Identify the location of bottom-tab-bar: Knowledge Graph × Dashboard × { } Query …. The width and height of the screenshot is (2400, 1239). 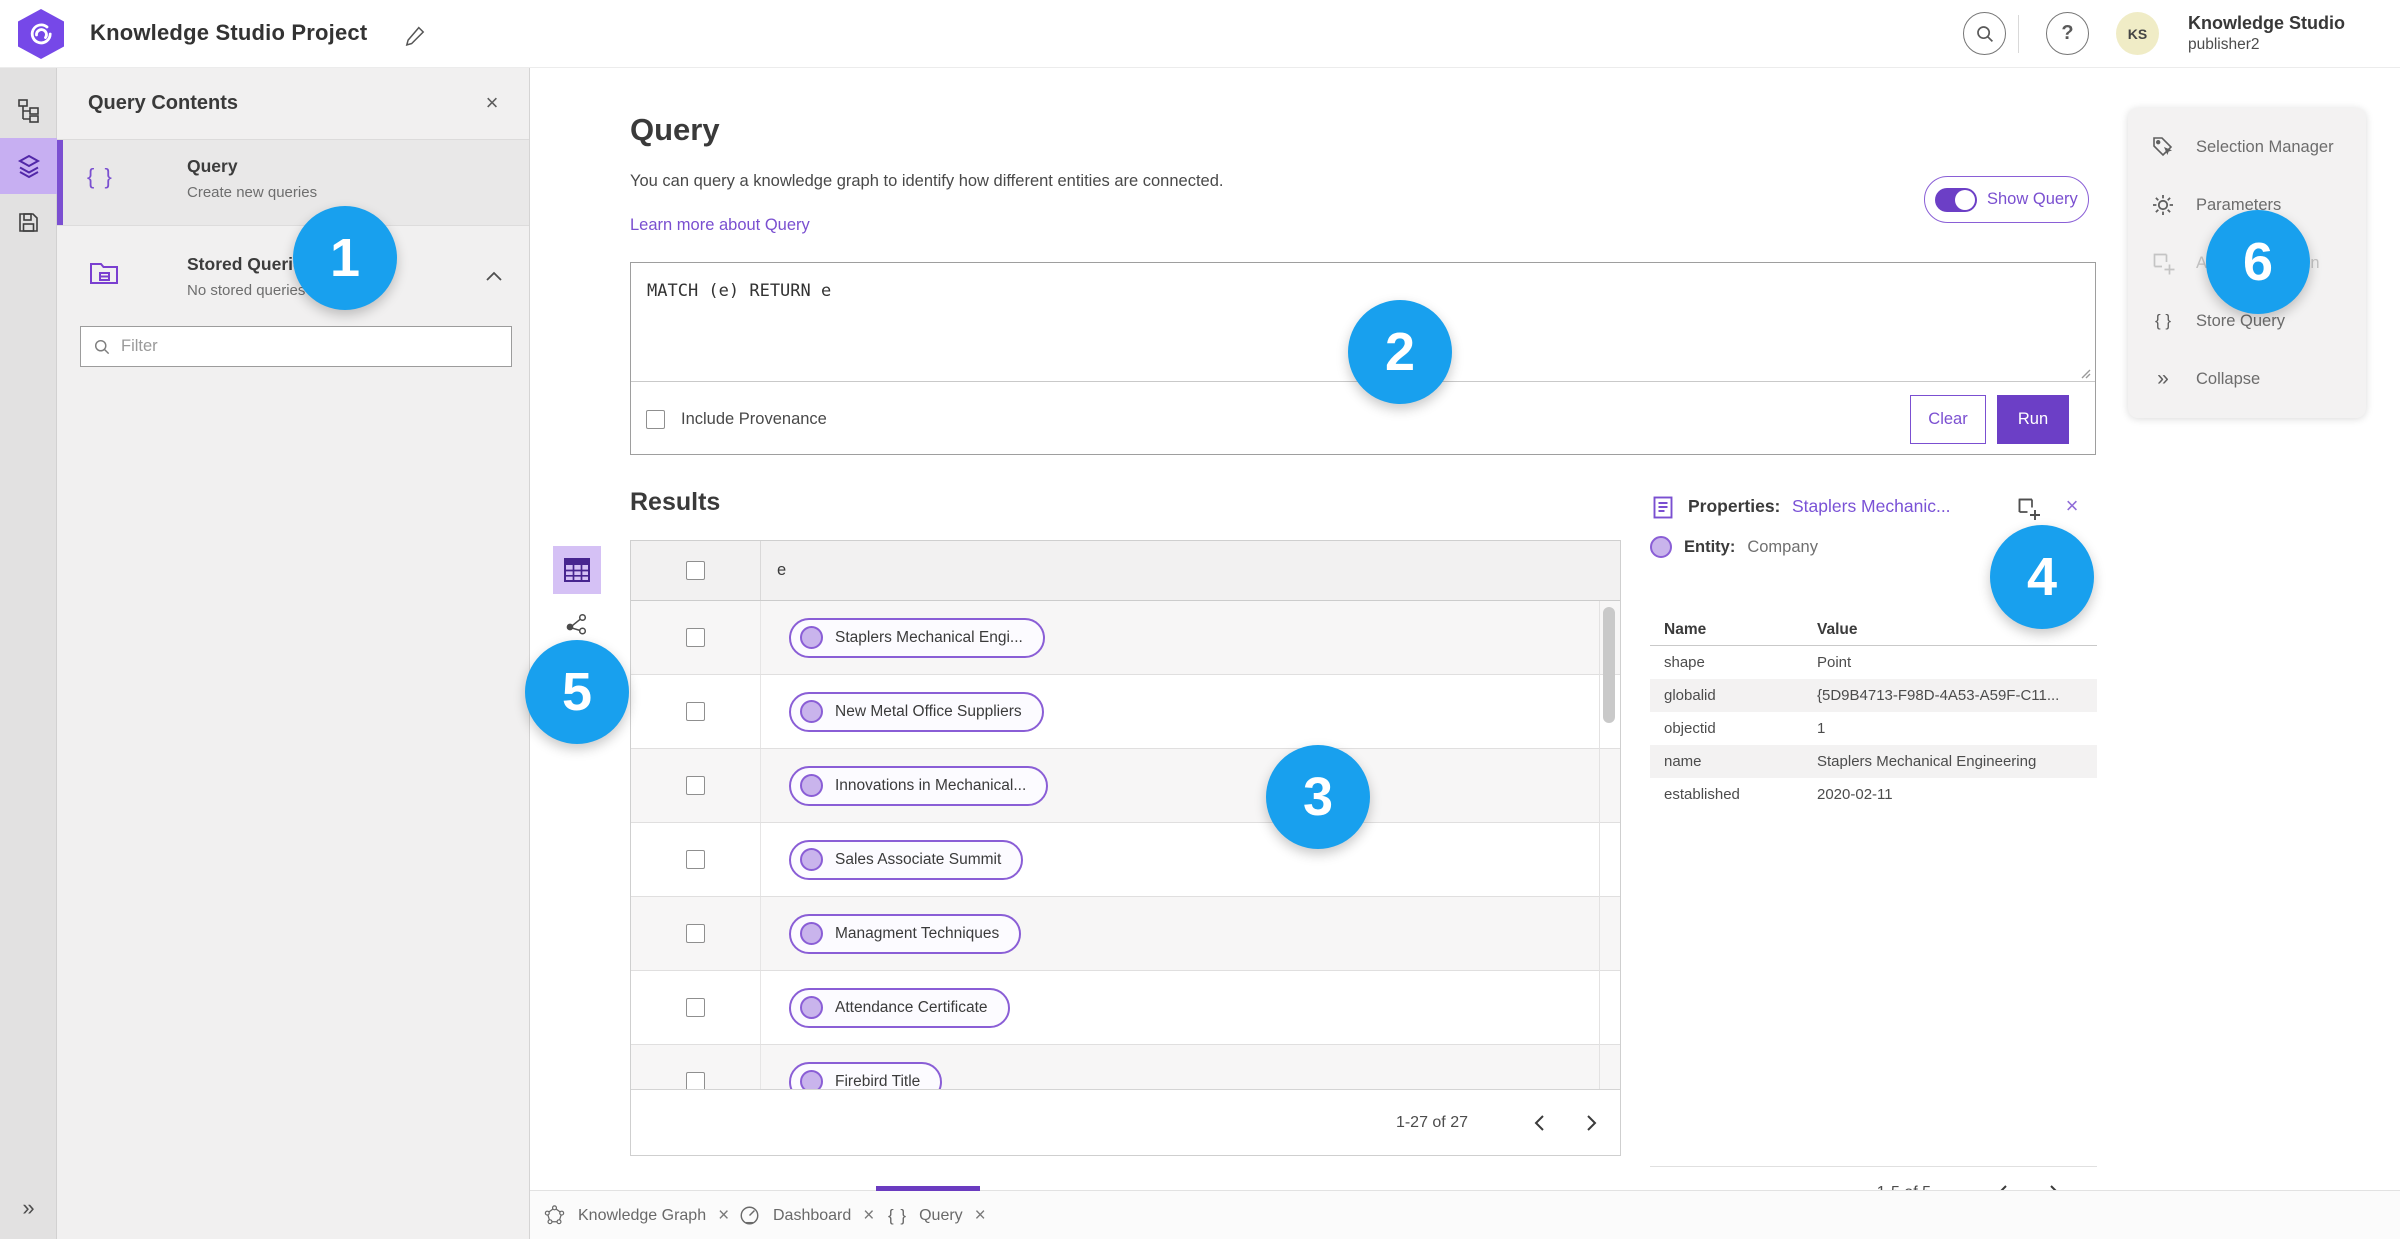
(1465, 1212).